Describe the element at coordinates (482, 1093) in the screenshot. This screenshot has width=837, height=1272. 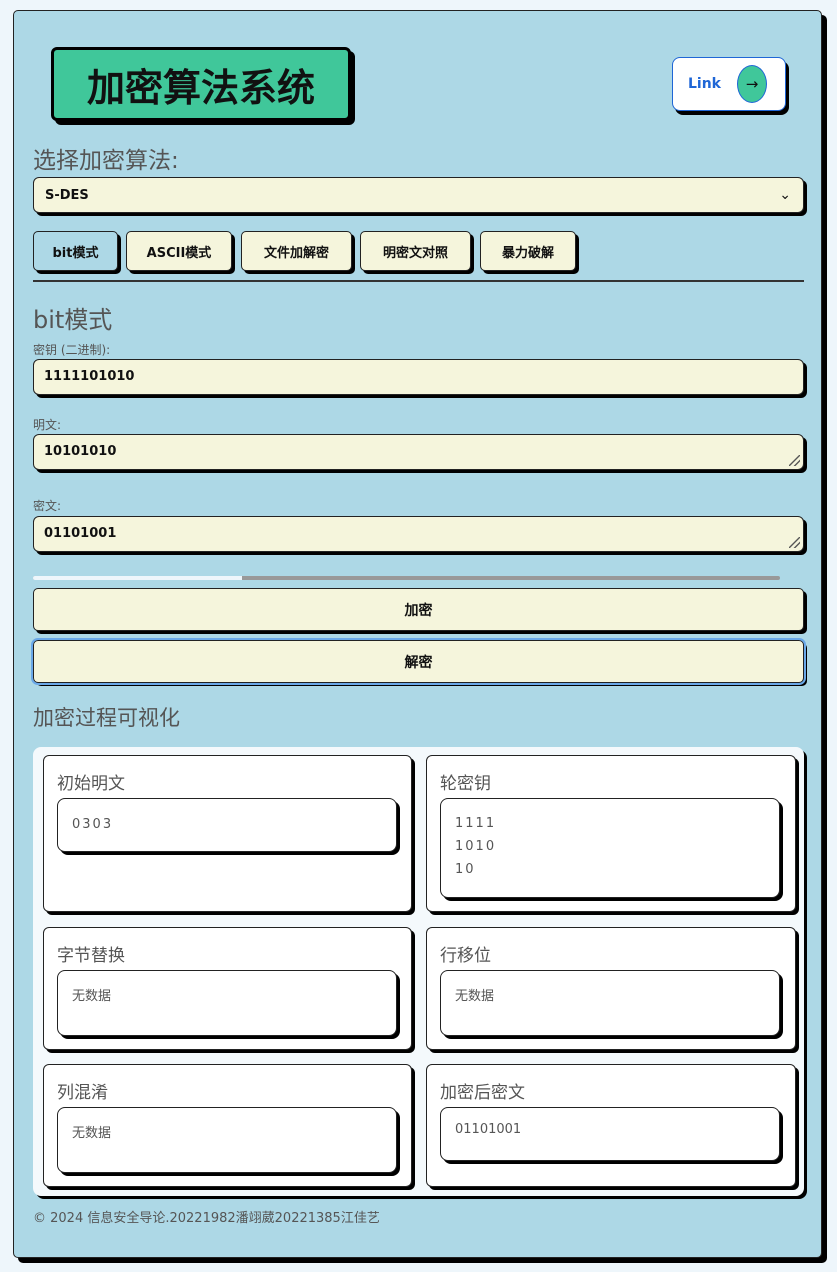
I see `card-label: 加密后密文` at that location.